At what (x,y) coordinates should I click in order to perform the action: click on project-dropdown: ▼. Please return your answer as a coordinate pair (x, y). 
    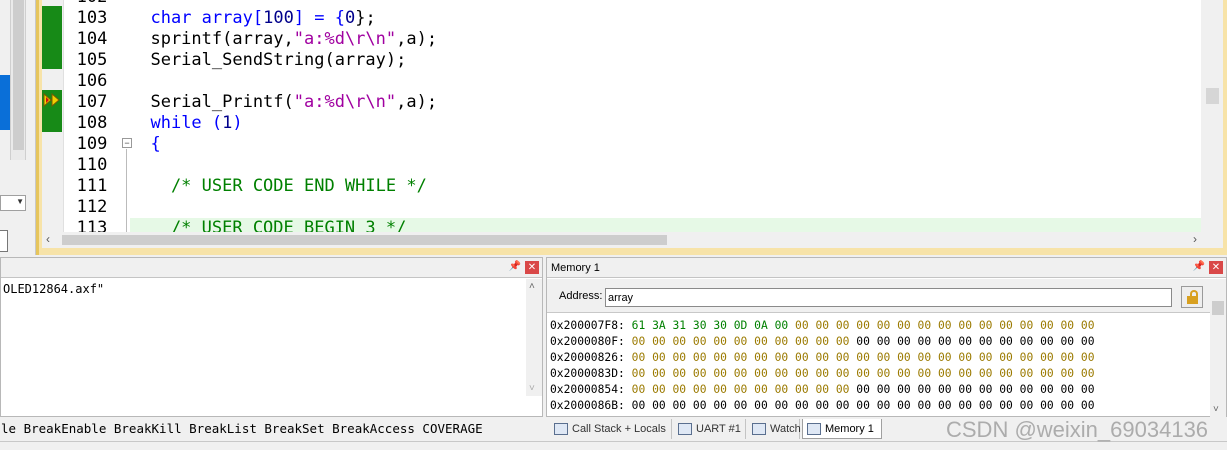
    Looking at the image, I should click on (13, 203).